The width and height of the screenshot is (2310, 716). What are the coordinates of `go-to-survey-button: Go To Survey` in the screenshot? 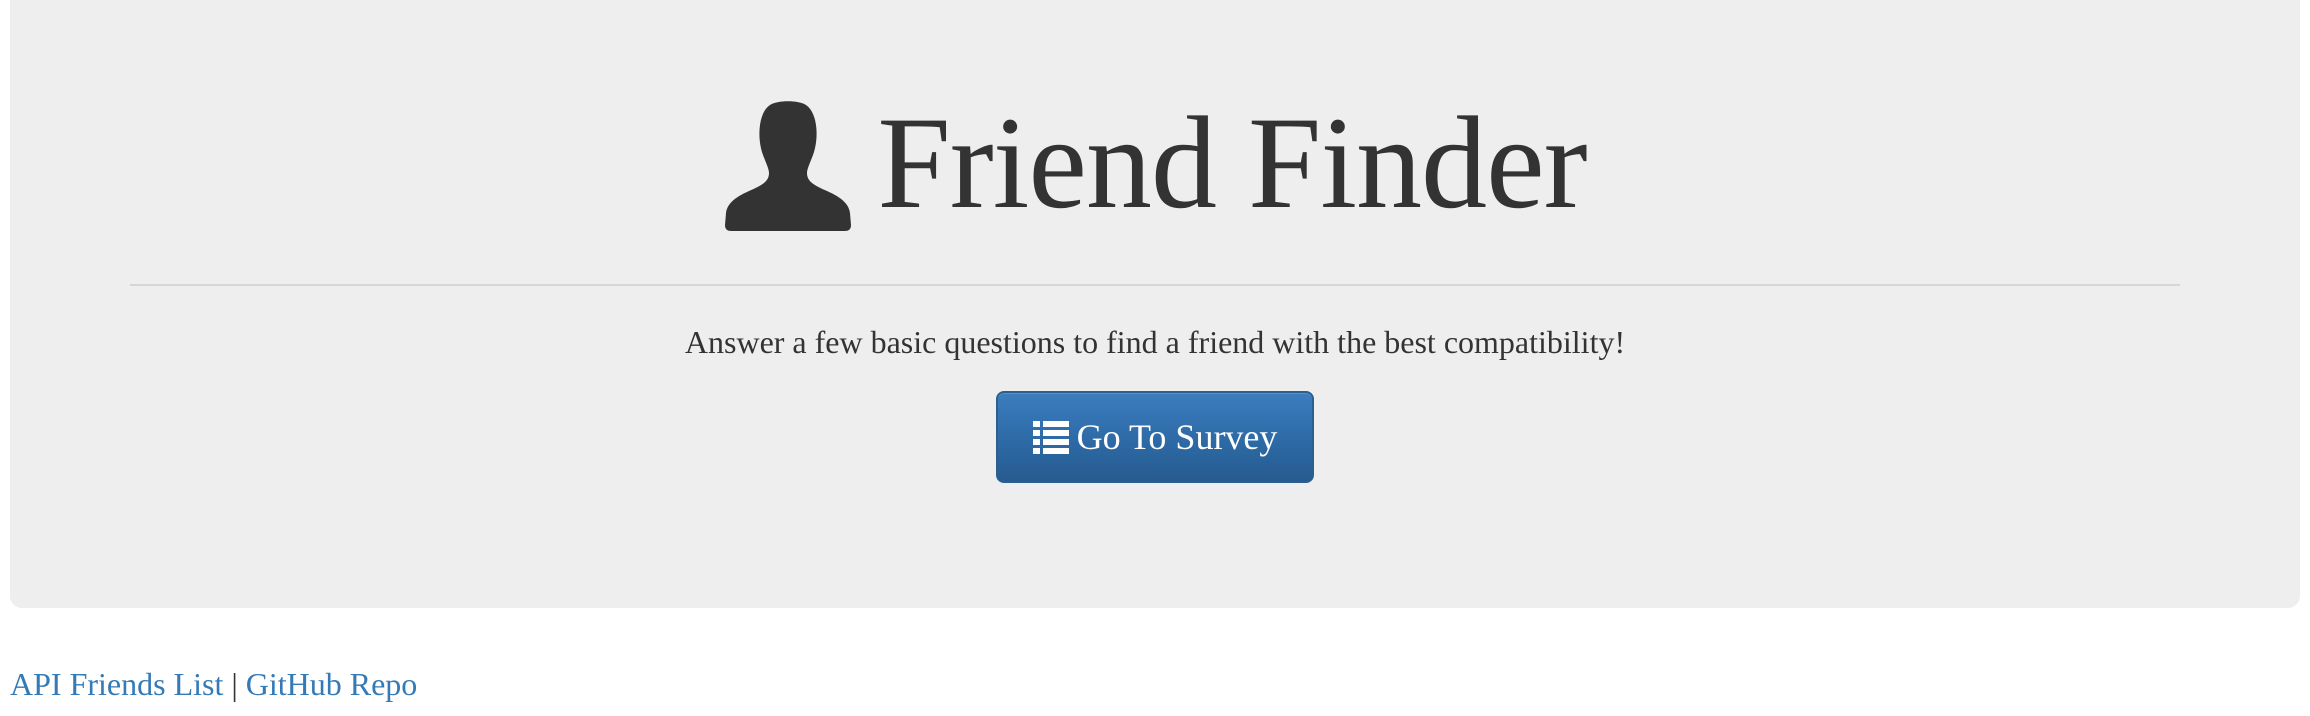 It's located at (1155, 437).